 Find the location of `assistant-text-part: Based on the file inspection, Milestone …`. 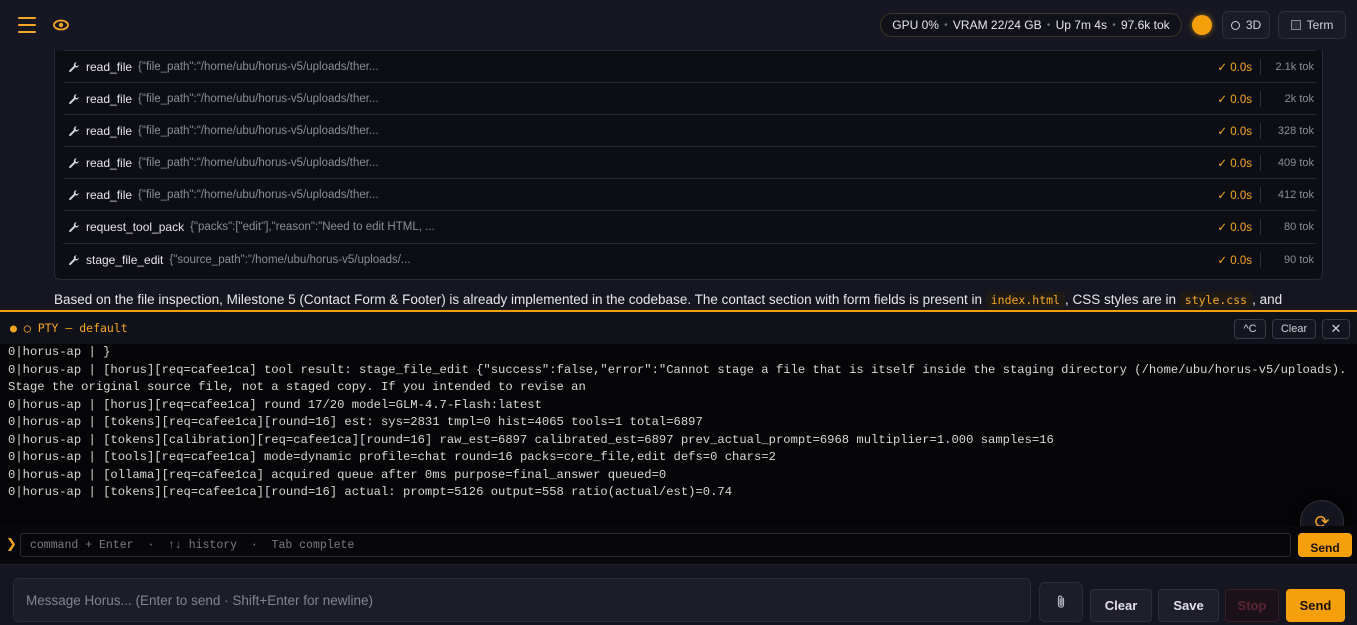

assistant-text-part: Based on the file inspection, Milestone … is located at coordinates (520, 299).